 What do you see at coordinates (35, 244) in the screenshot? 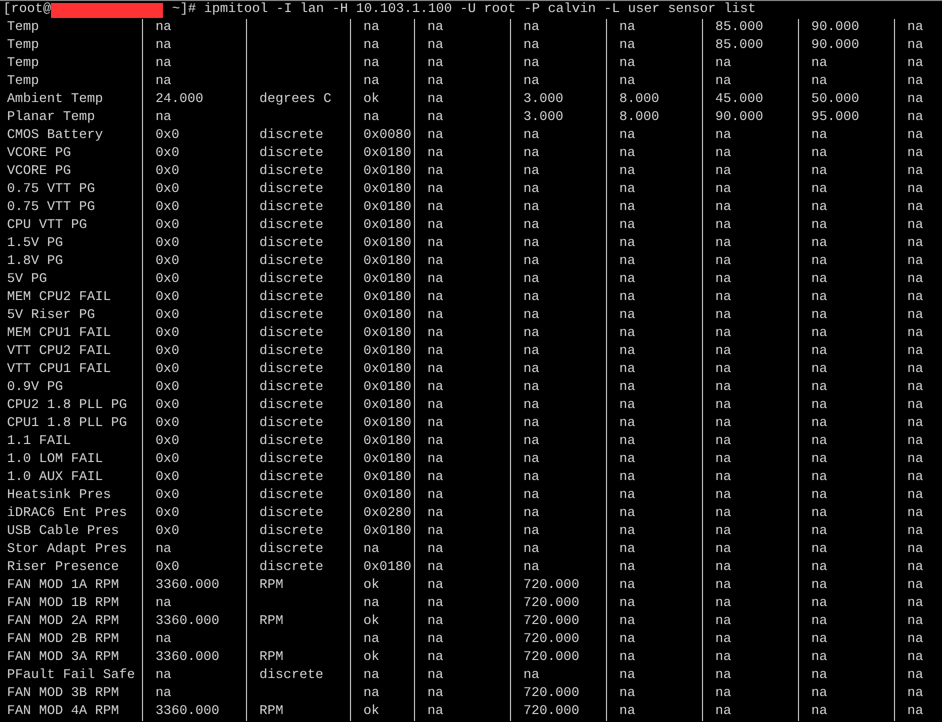
I see `table-cell-text: 1.5V PG` at bounding box center [35, 244].